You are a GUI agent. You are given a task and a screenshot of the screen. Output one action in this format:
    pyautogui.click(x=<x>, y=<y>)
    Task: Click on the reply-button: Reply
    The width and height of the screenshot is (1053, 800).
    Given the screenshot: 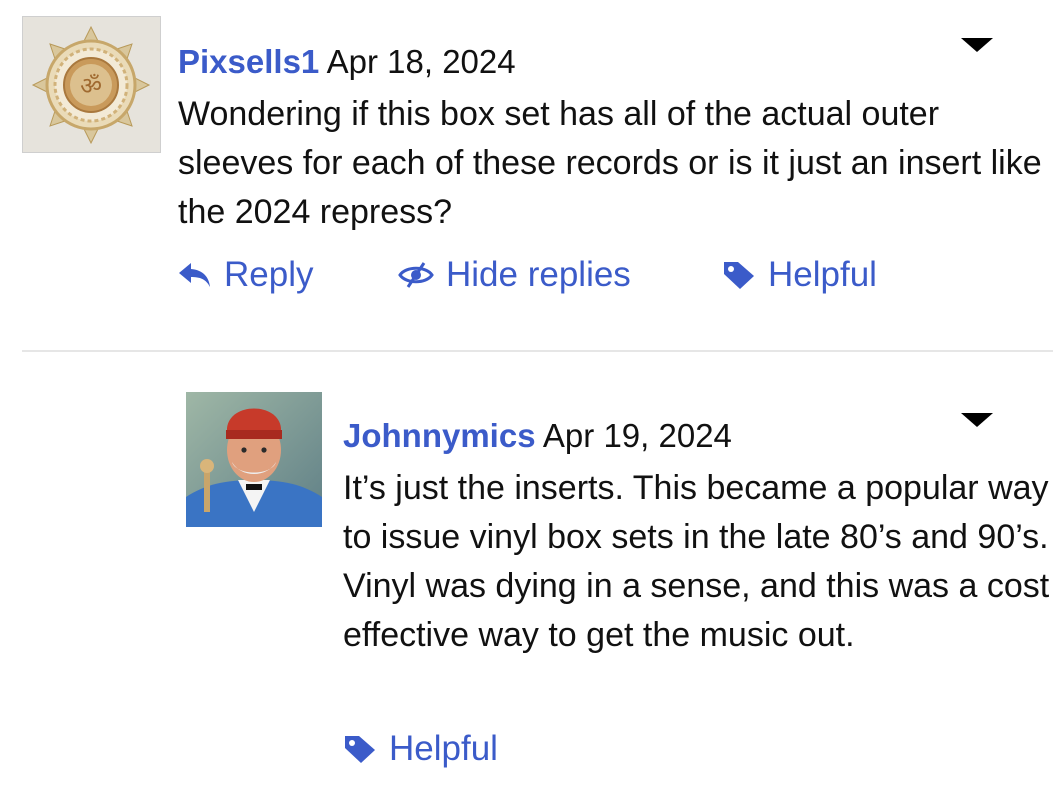 What is the action you would take?
    pyautogui.click(x=245, y=275)
    